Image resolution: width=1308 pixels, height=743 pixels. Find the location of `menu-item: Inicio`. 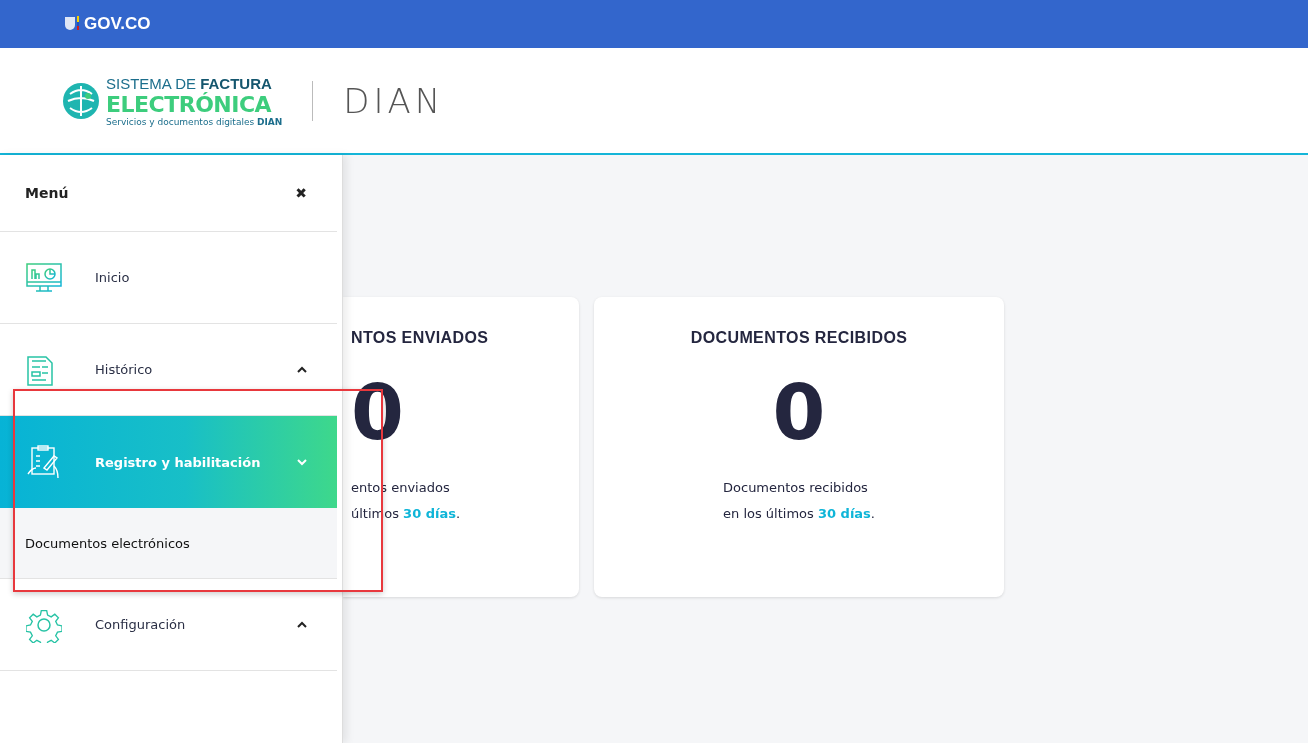

menu-item: Inicio is located at coordinates (168, 278).